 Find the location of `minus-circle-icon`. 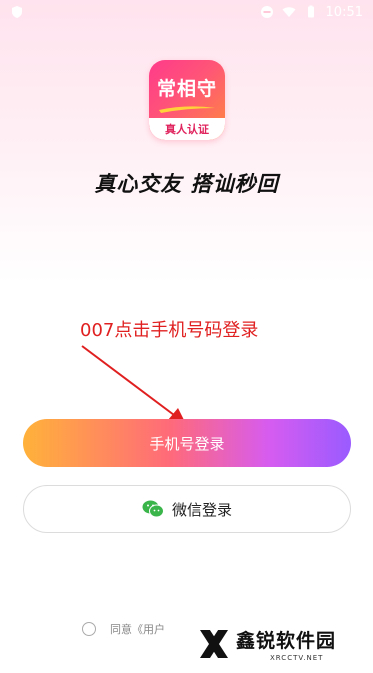

minus-circle-icon is located at coordinates (266, 12).